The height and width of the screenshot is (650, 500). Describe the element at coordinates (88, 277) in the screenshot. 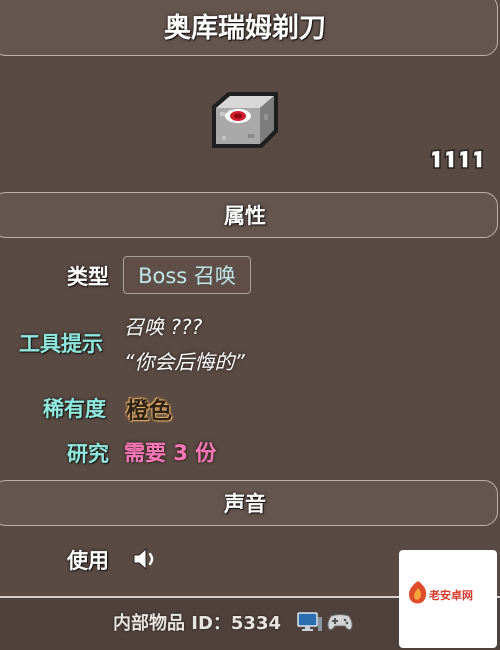

I see `type-label: 类型` at that location.